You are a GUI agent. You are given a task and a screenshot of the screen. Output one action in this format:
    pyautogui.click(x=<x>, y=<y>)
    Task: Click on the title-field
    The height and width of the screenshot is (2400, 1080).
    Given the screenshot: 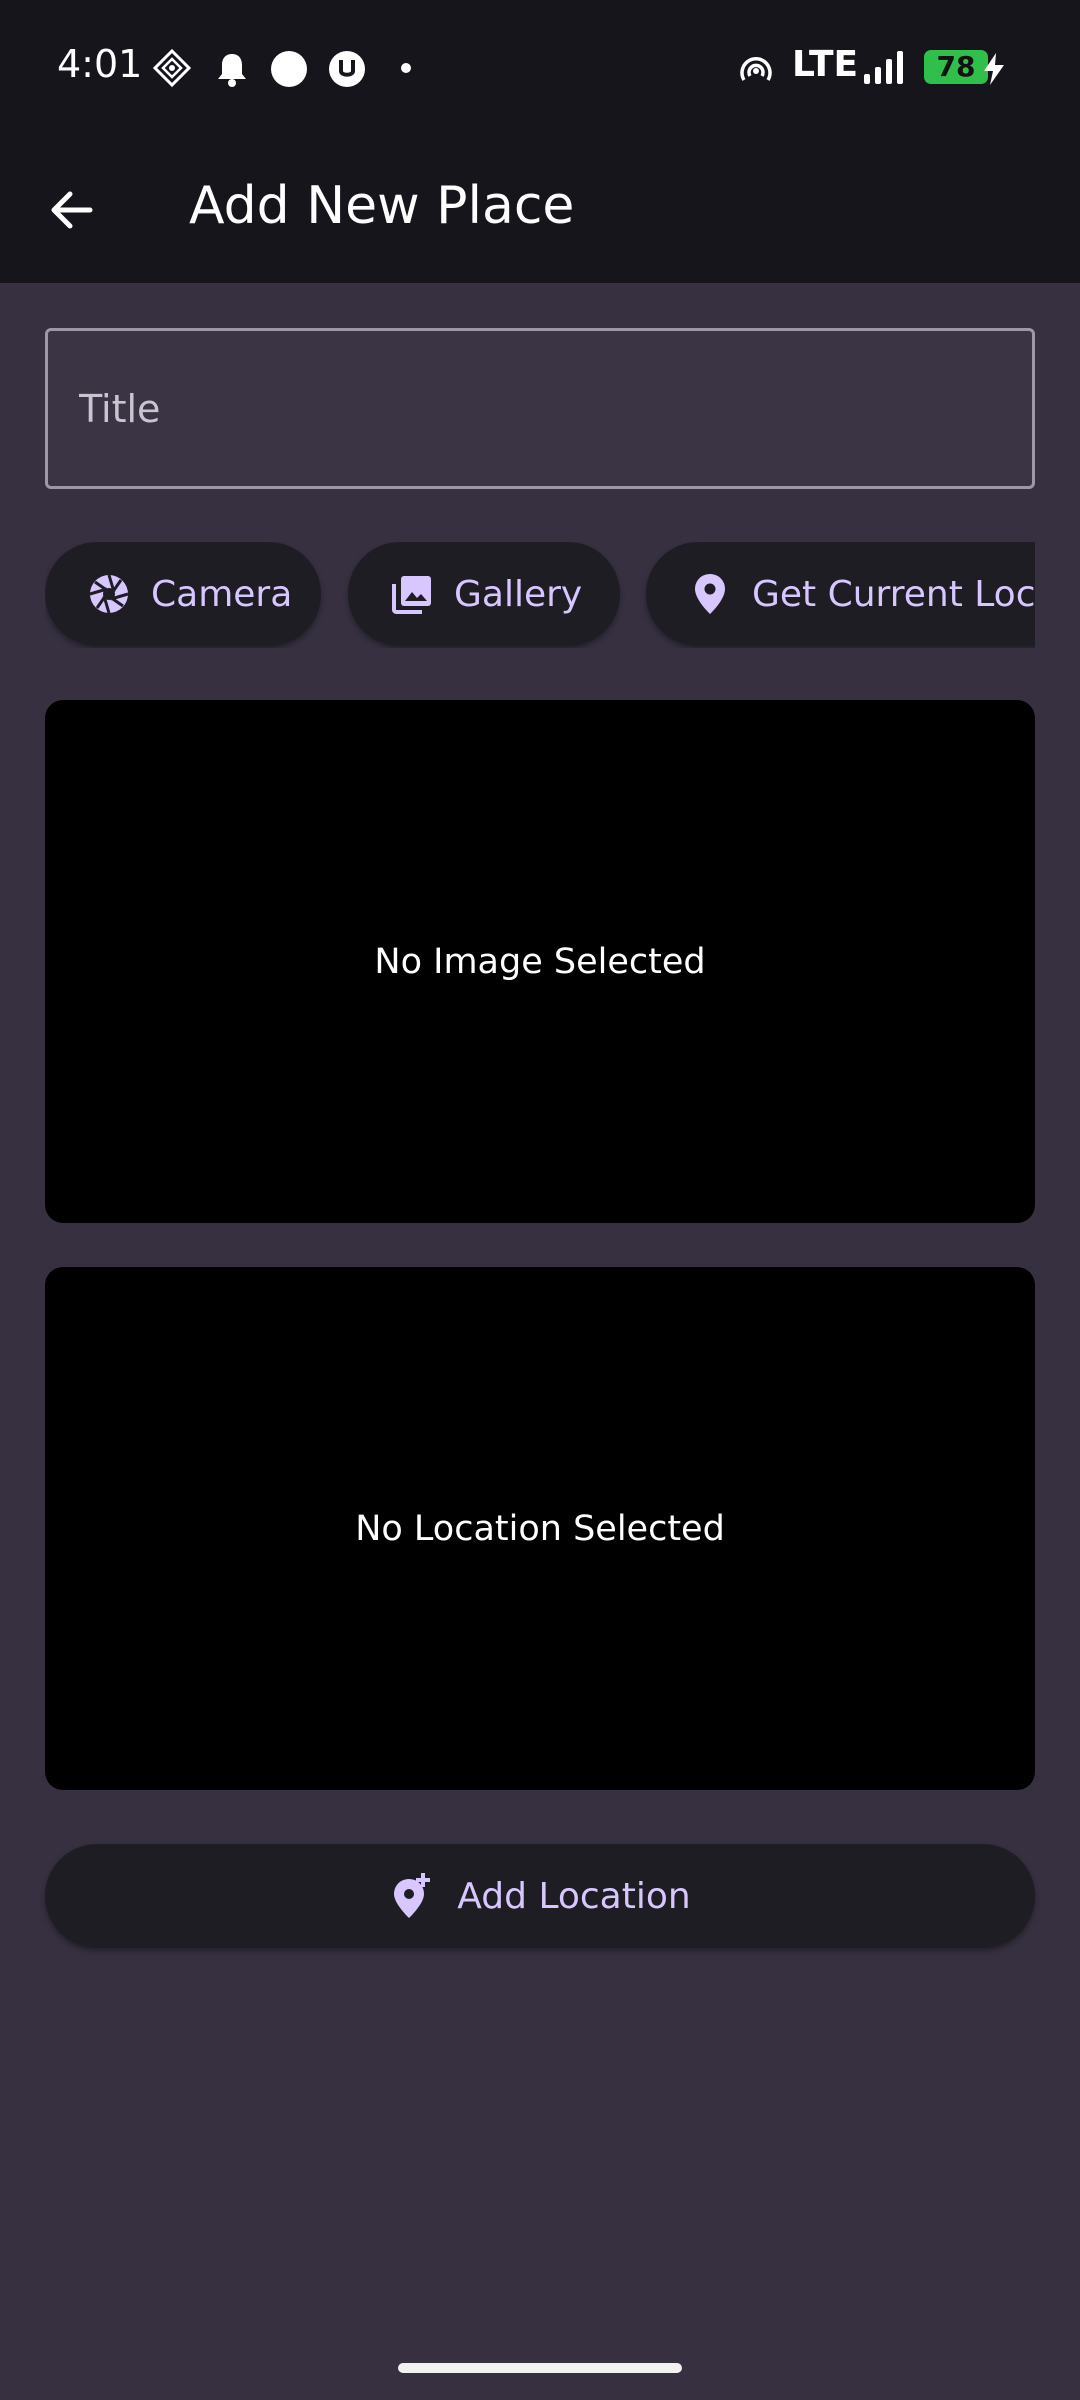 What is the action you would take?
    pyautogui.click(x=540, y=408)
    